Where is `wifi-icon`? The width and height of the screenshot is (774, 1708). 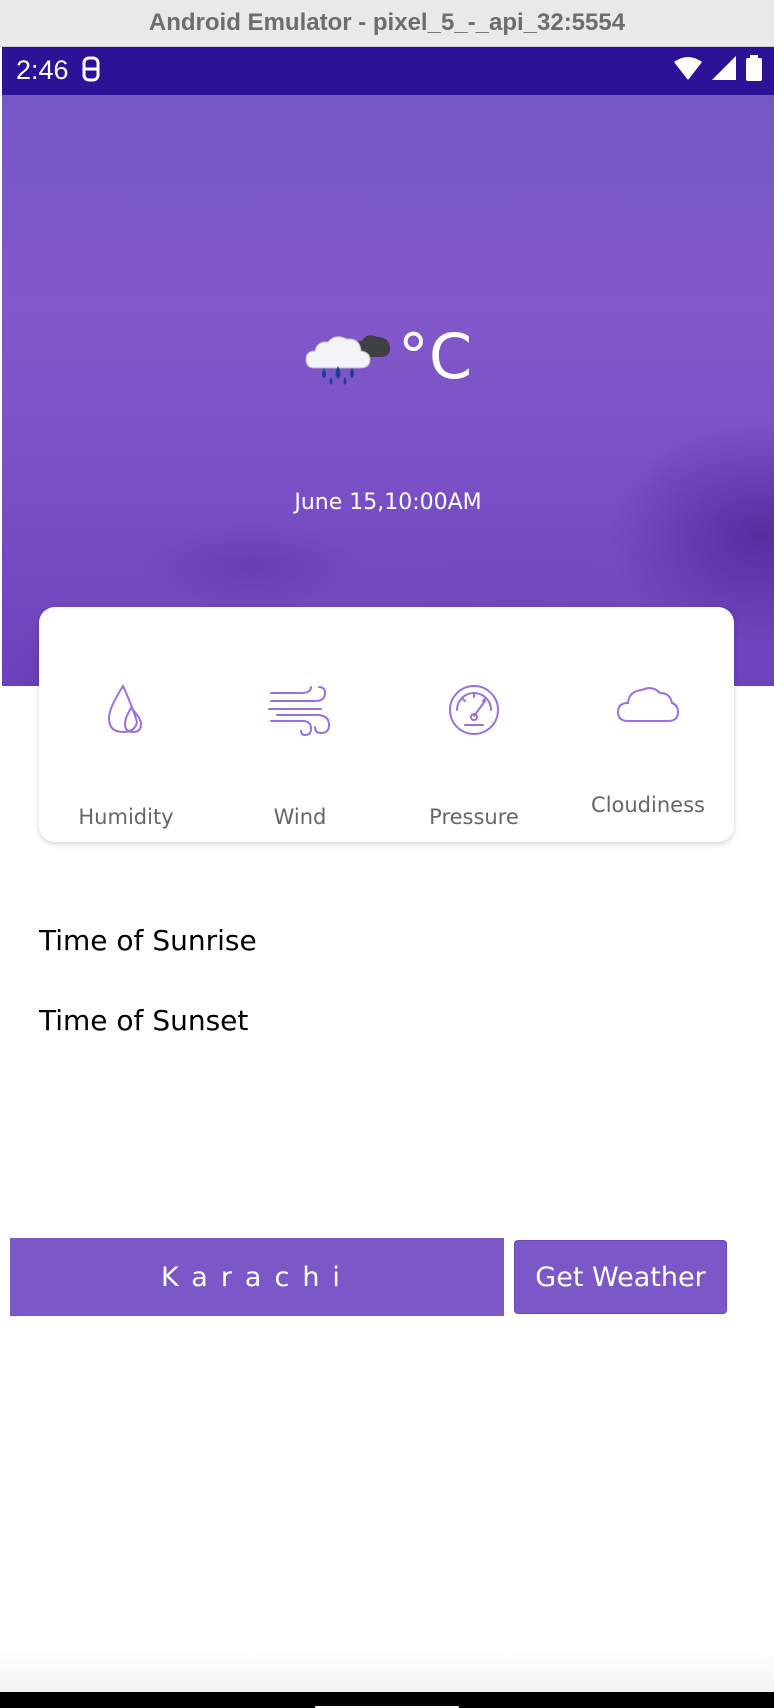
wifi-icon is located at coordinates (688, 70).